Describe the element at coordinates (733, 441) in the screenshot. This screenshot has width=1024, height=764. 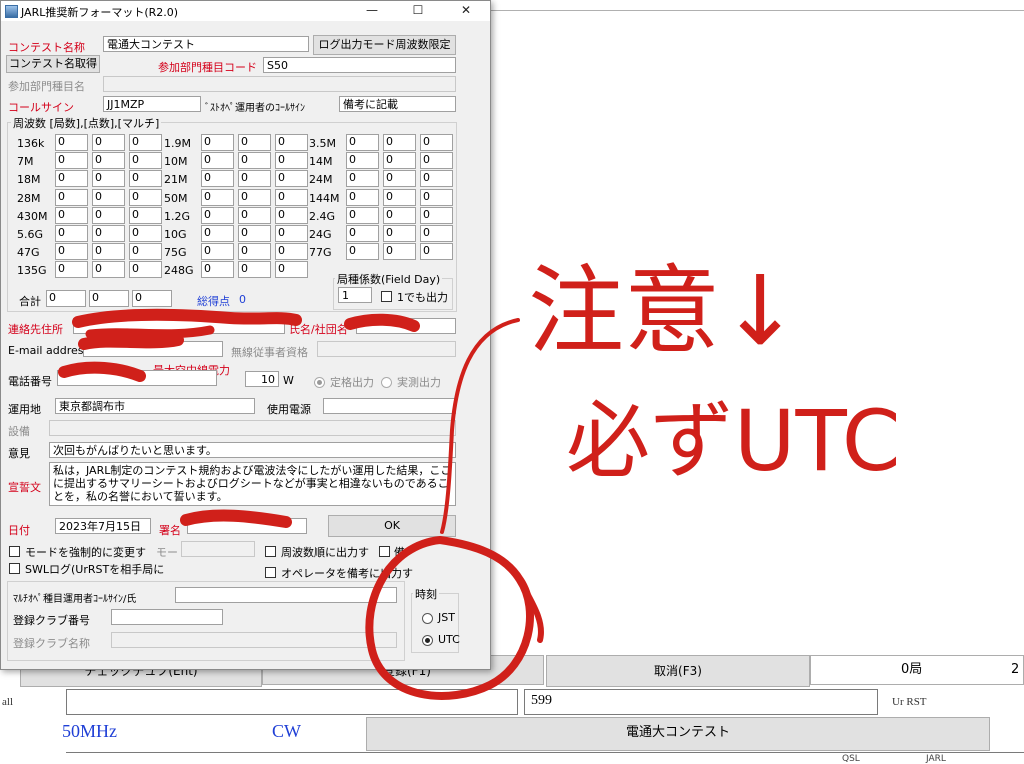
I see `annotation-text-line2: 必ずUTC` at that location.